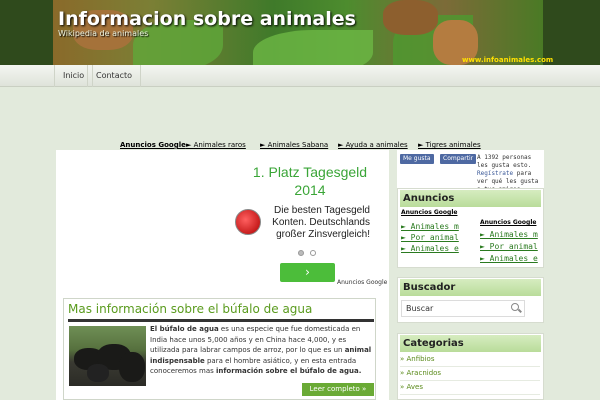 This screenshot has height=400, width=600. I want to click on adbar-label: Anuncios Google, so click(153, 145).